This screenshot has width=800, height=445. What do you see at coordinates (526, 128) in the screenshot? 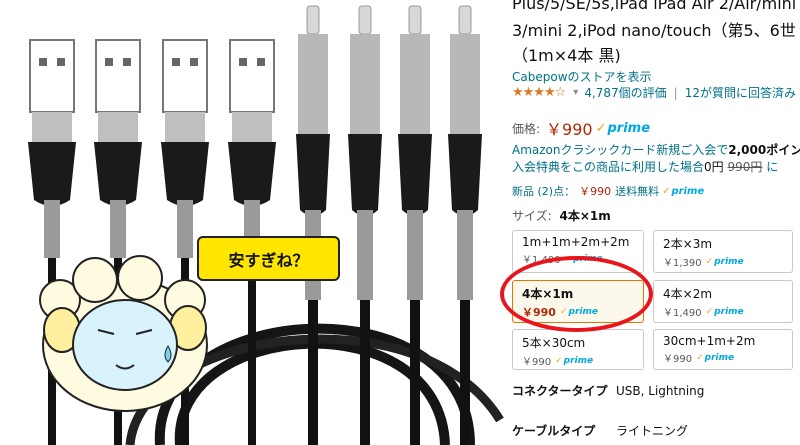
I see `price-label: 価格:` at bounding box center [526, 128].